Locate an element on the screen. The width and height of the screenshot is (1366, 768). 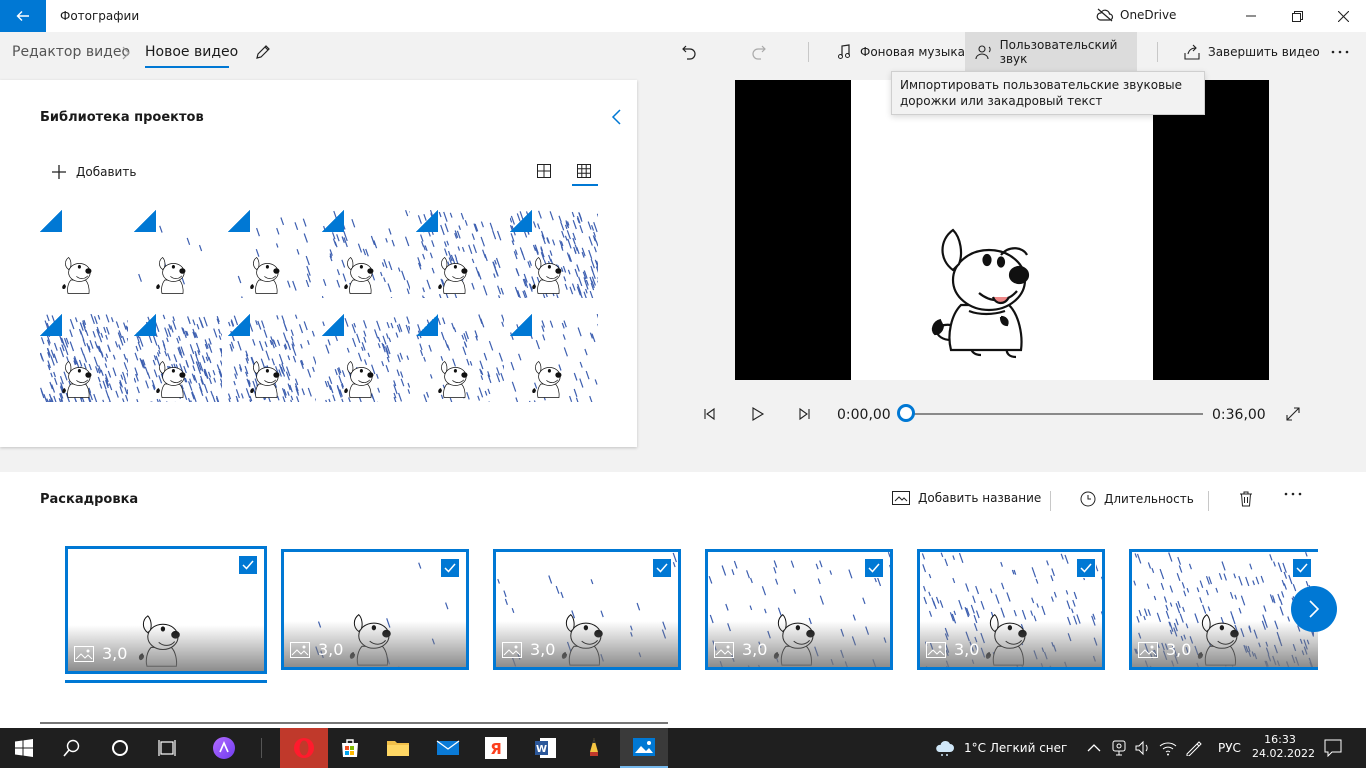
volume-tray-button is located at coordinates (1143, 748).